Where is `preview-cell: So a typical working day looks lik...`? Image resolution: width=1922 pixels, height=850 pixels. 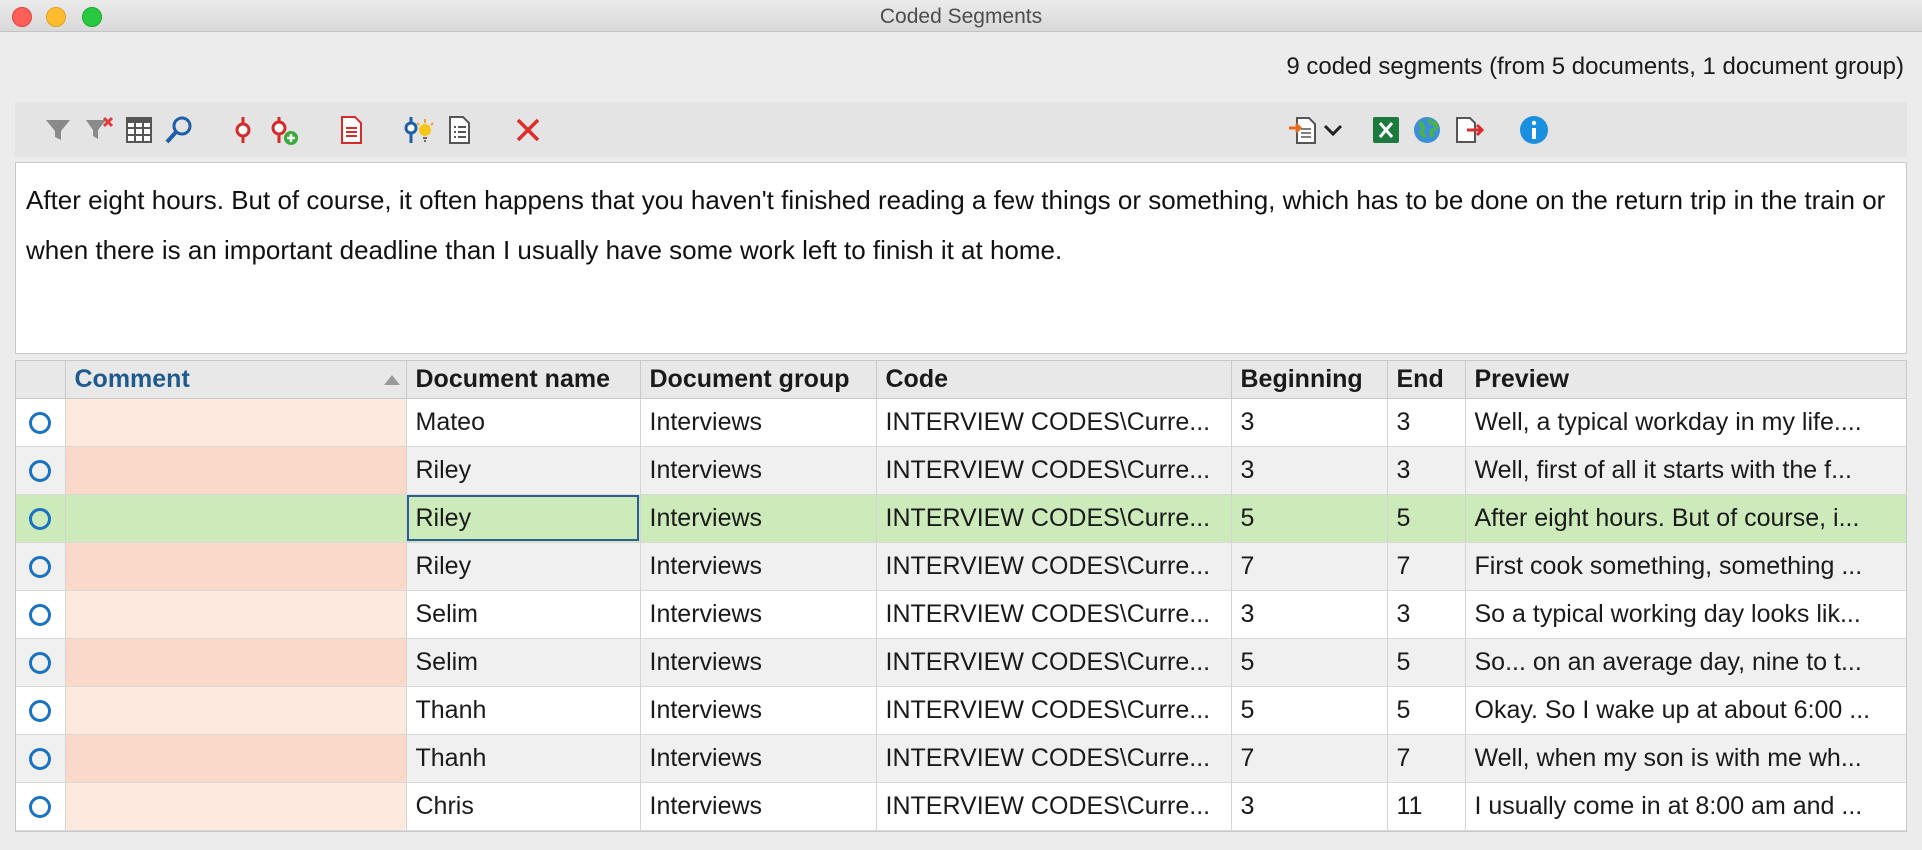
preview-cell: So a typical working day looks lik... is located at coordinates (1685, 614).